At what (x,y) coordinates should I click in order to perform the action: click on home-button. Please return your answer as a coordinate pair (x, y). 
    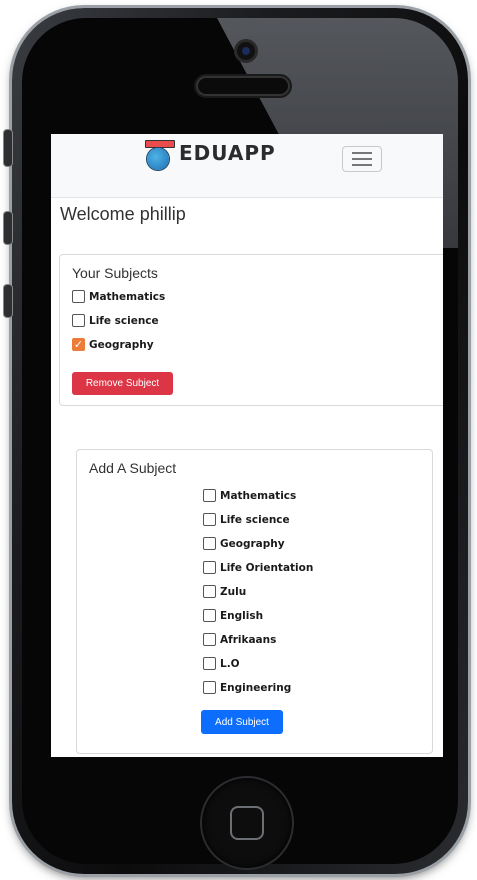
    Looking at the image, I should click on (247, 823).